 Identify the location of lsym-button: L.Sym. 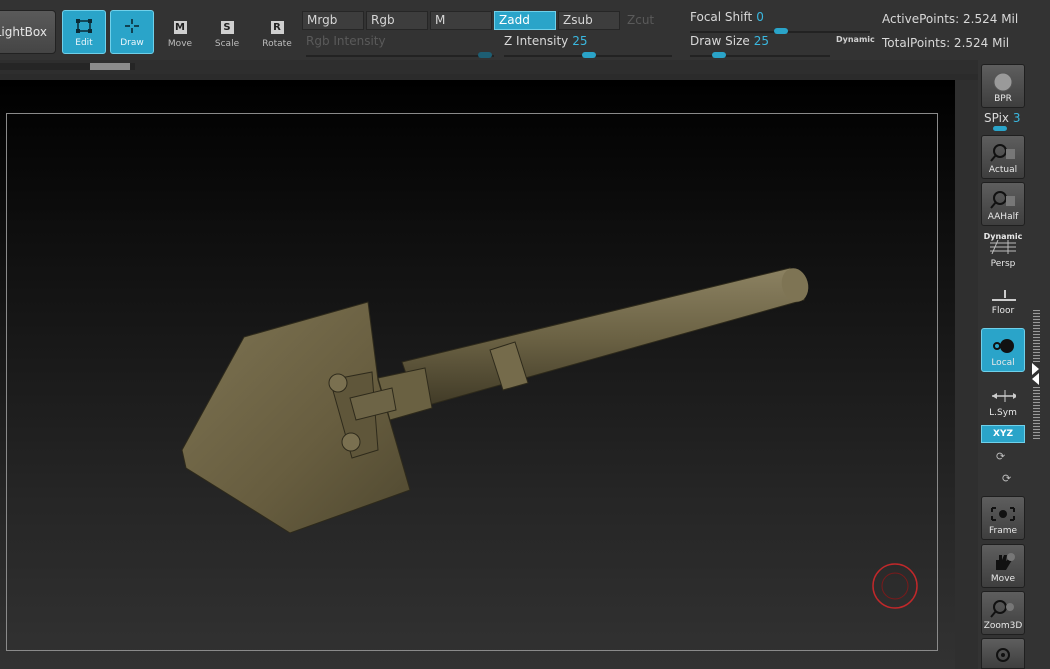
(1003, 400).